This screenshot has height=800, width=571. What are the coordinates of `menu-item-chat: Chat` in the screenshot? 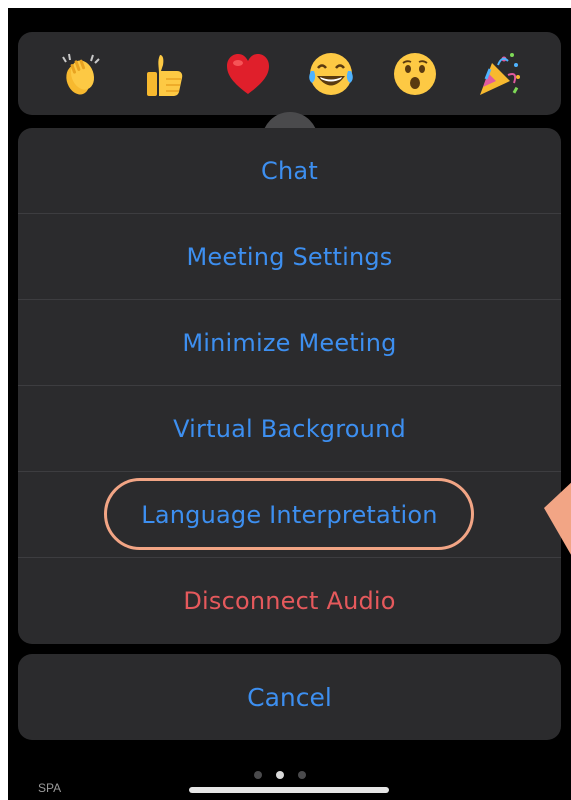 It's located at (289, 171).